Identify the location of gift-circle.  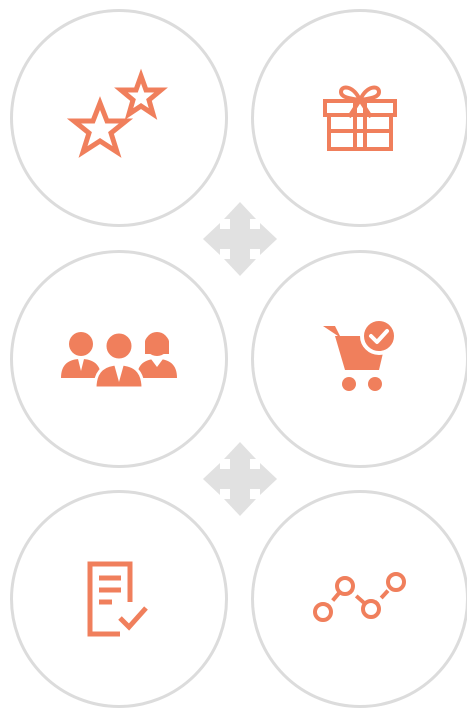
(359, 118).